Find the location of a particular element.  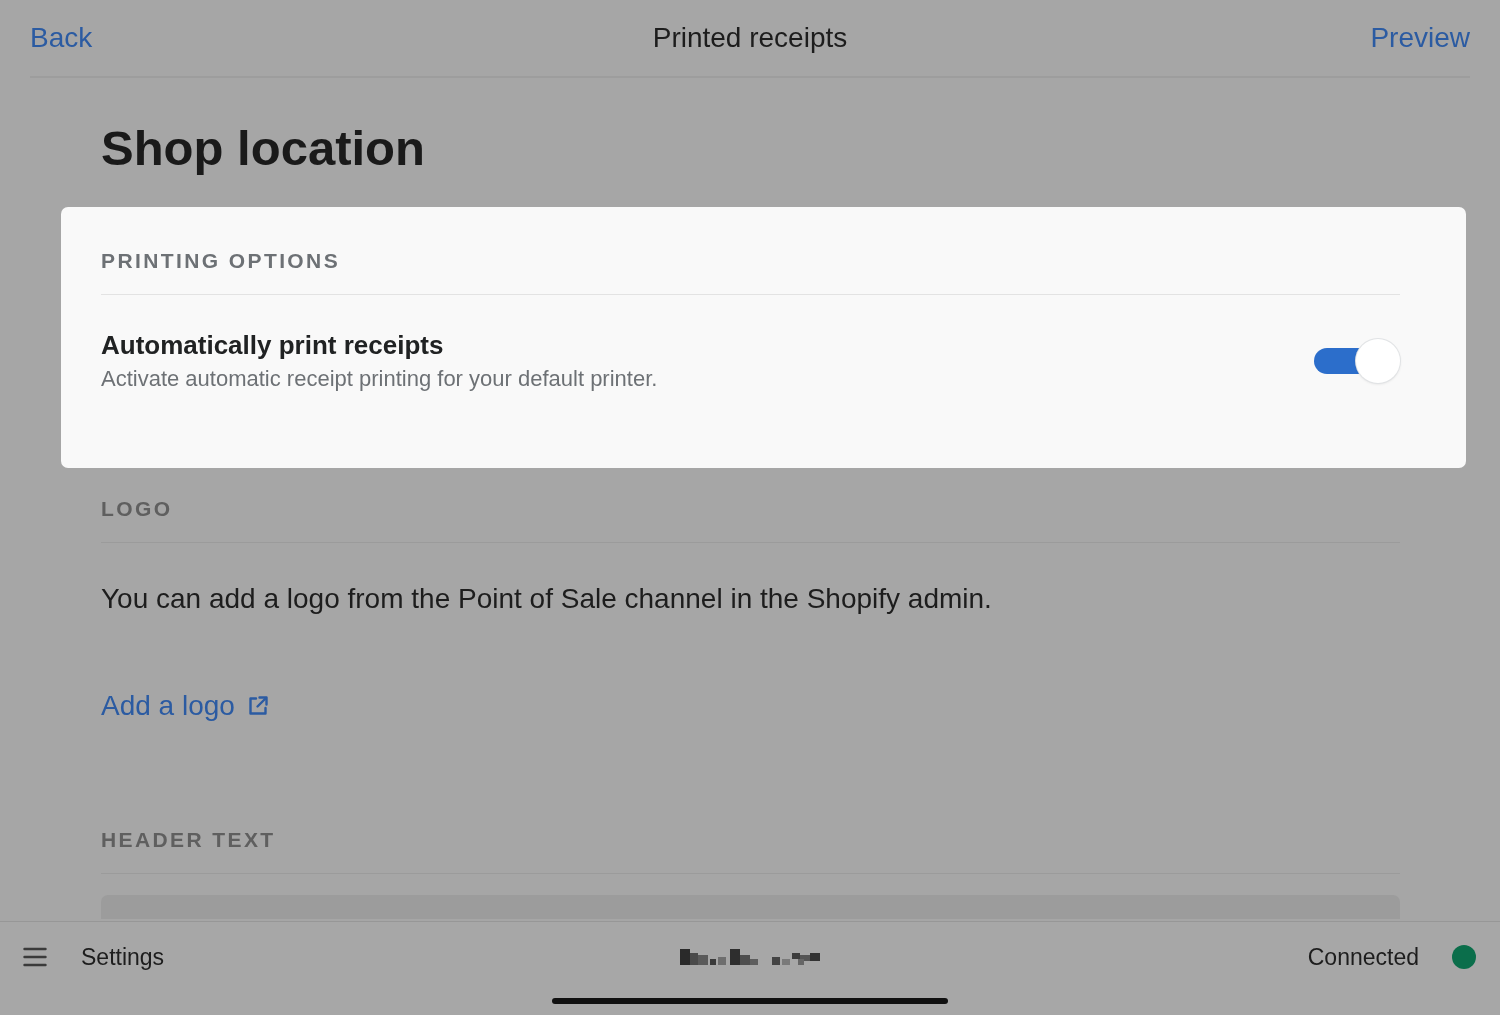

setting-description: Activate automatic receipt printing for your default printer. is located at coordinates (379, 379).